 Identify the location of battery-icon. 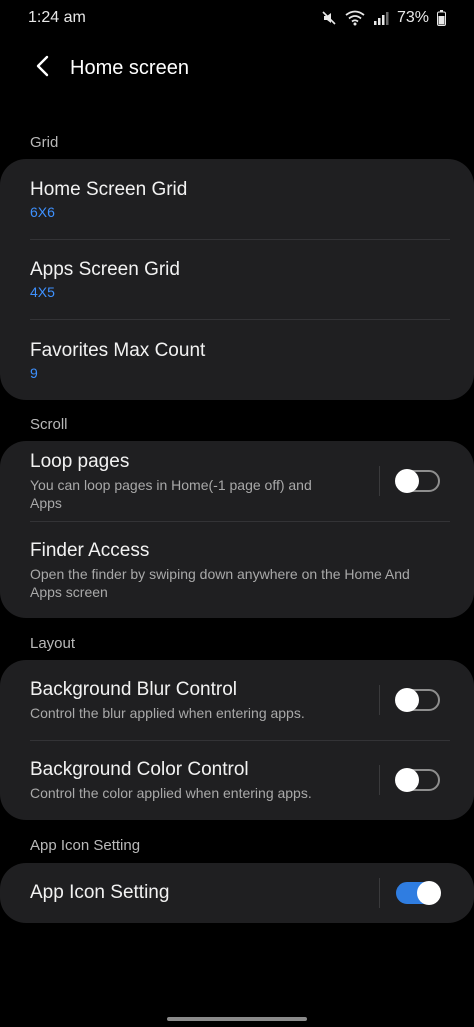
(441, 18).